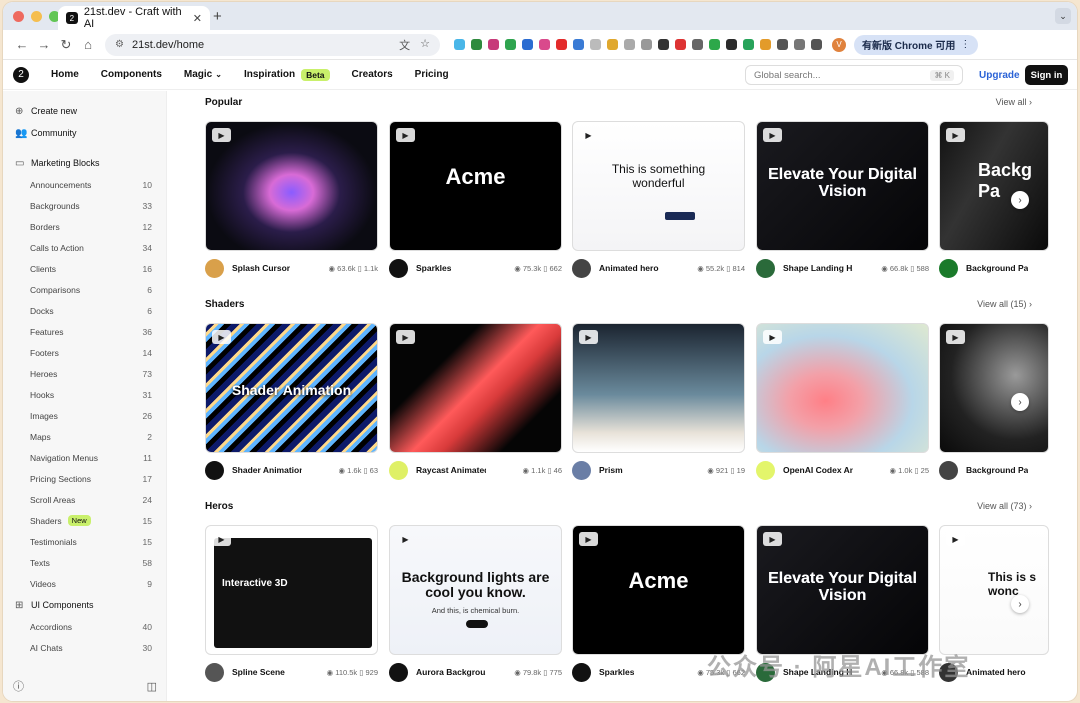 Image resolution: width=1080 pixels, height=703 pixels. I want to click on chrome-update-button: 有新版 Chrome 可用 ⋮, so click(916, 44).